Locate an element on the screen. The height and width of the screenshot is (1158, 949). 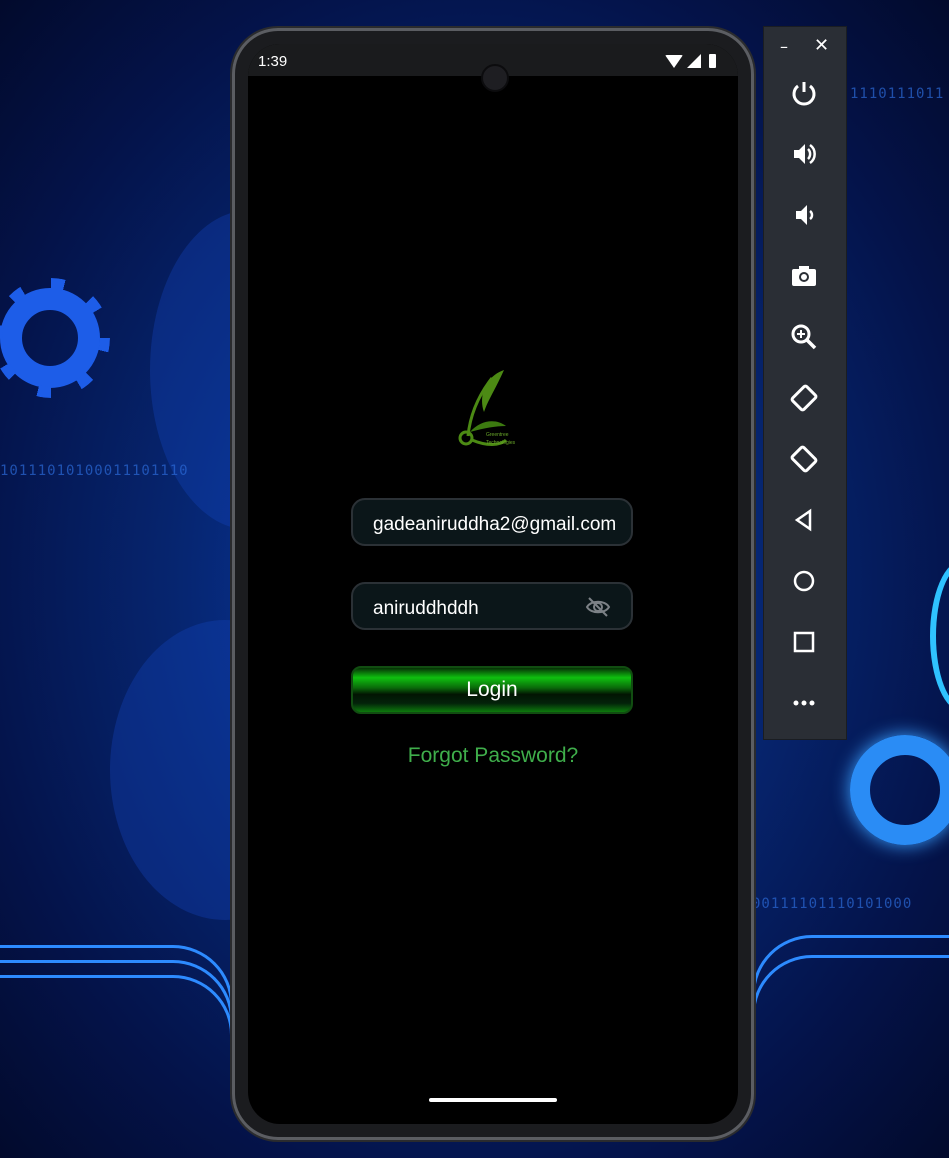
volume-down-icon is located at coordinates (805, 215).